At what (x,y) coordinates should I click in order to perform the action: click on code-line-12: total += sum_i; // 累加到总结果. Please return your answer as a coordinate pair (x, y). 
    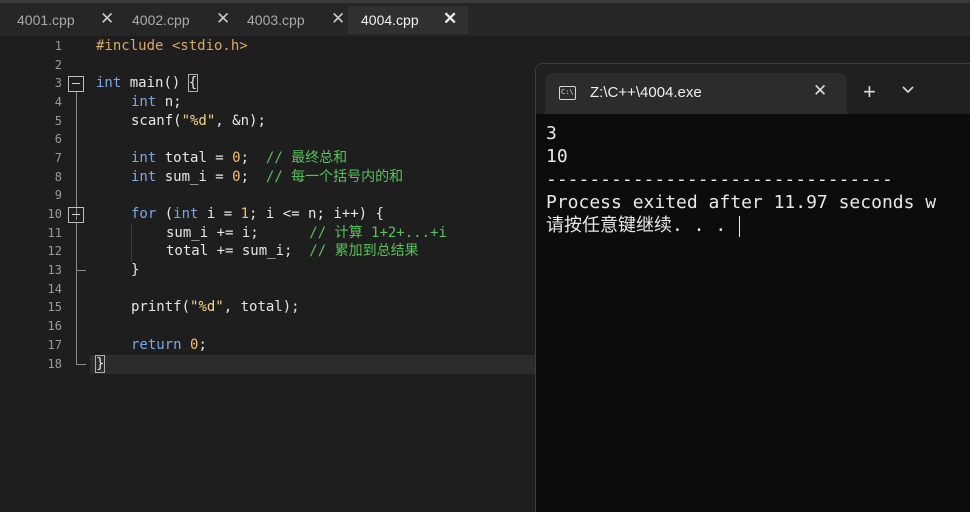
    Looking at the image, I should click on (292, 251).